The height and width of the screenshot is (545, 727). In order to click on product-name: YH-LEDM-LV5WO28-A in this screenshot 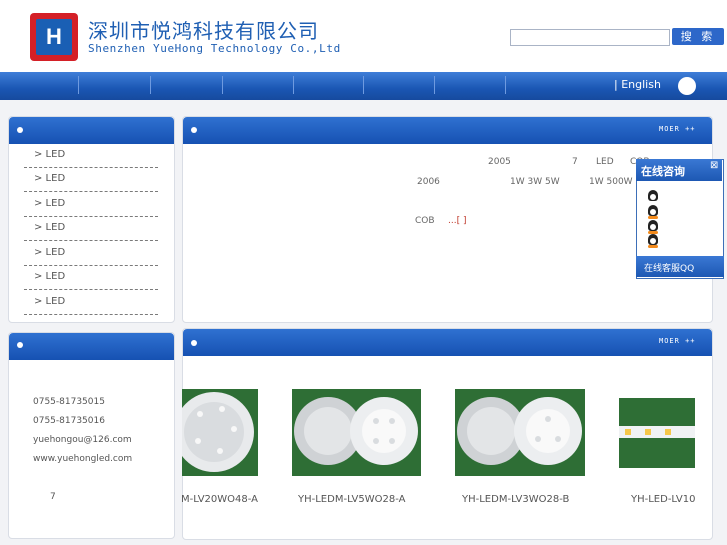, I will do `click(351, 499)`.